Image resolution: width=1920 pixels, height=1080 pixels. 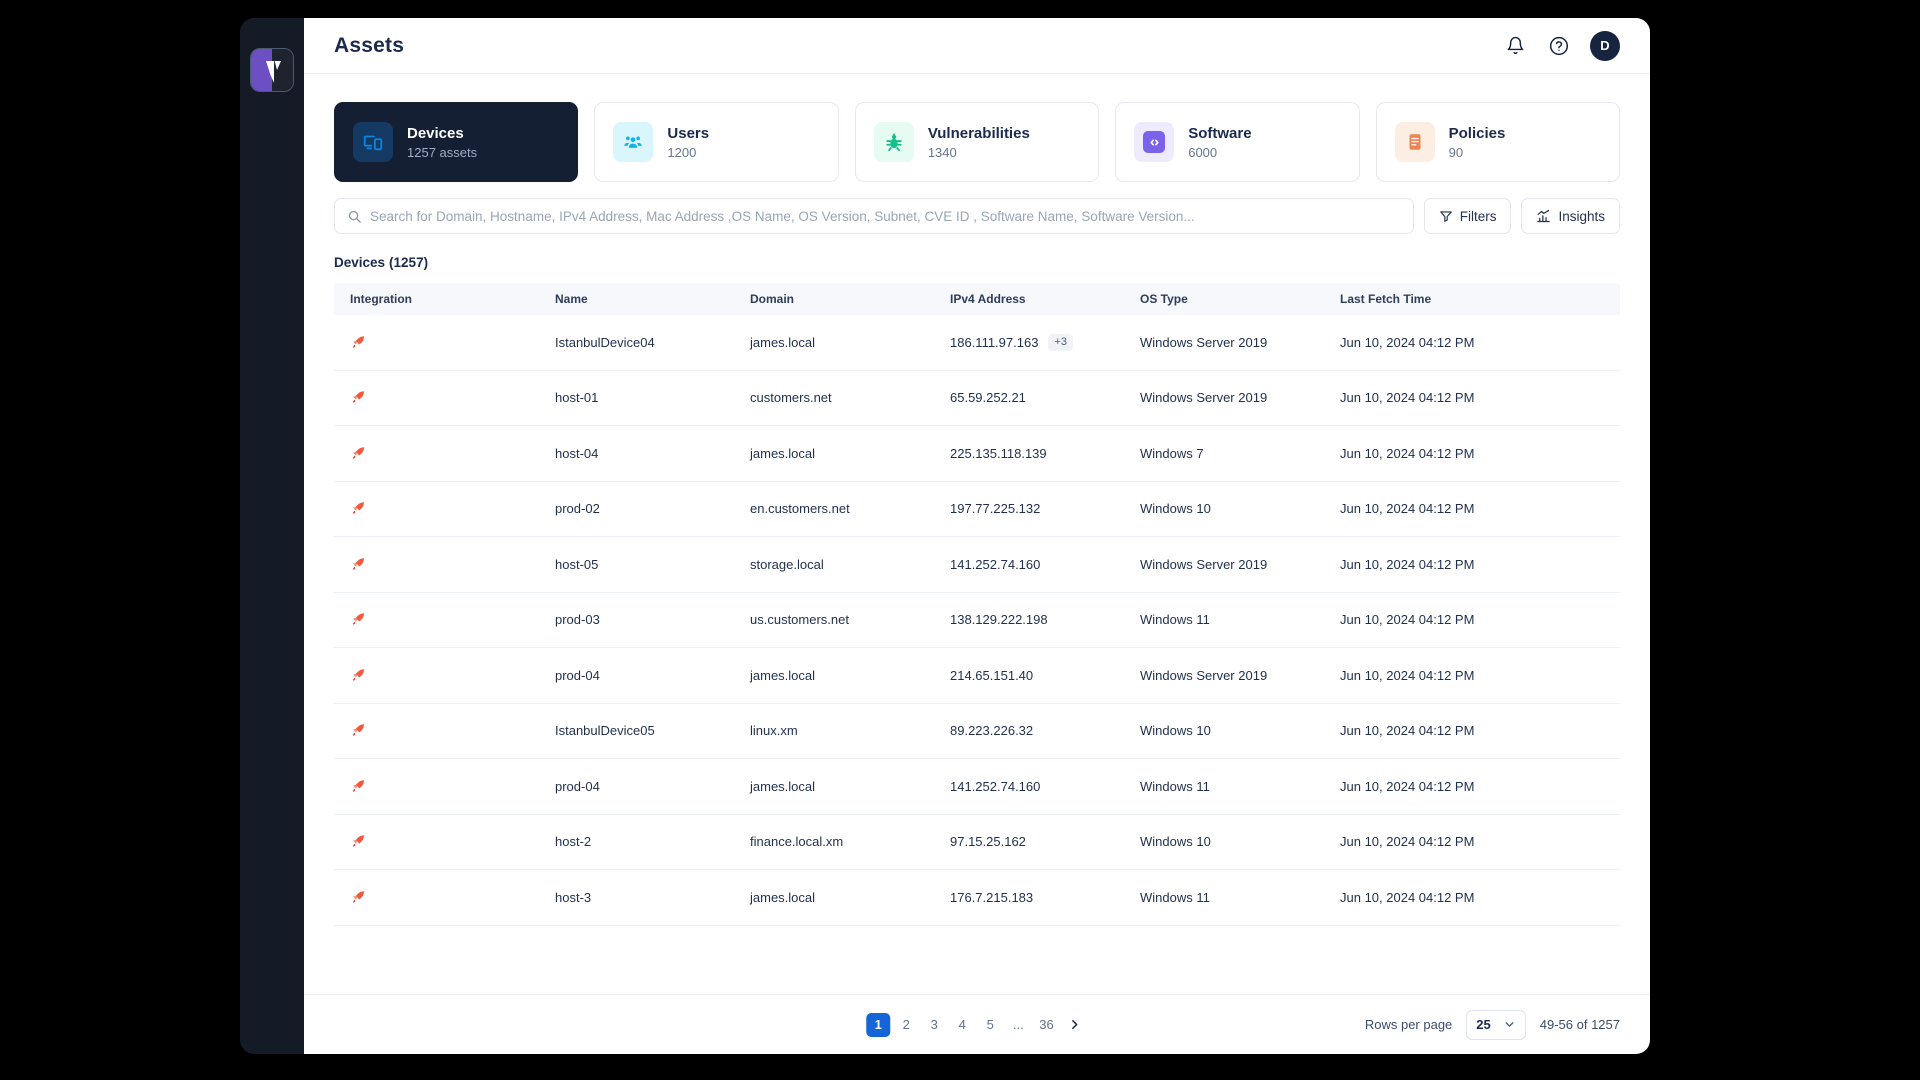 What do you see at coordinates (354, 216) in the screenshot?
I see `search-icon` at bounding box center [354, 216].